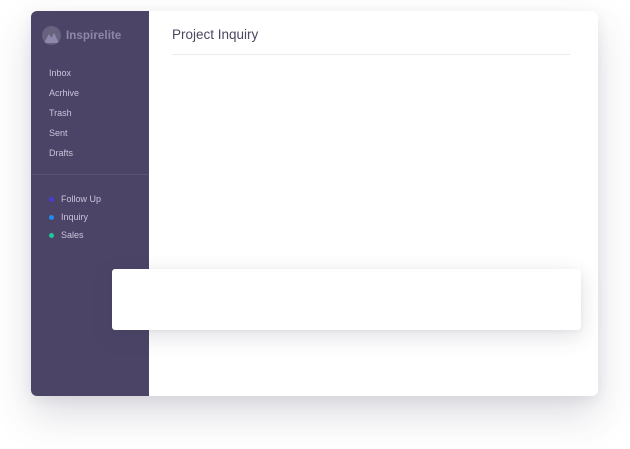  I want to click on sidebar-item-trash: Trash, so click(64, 117).